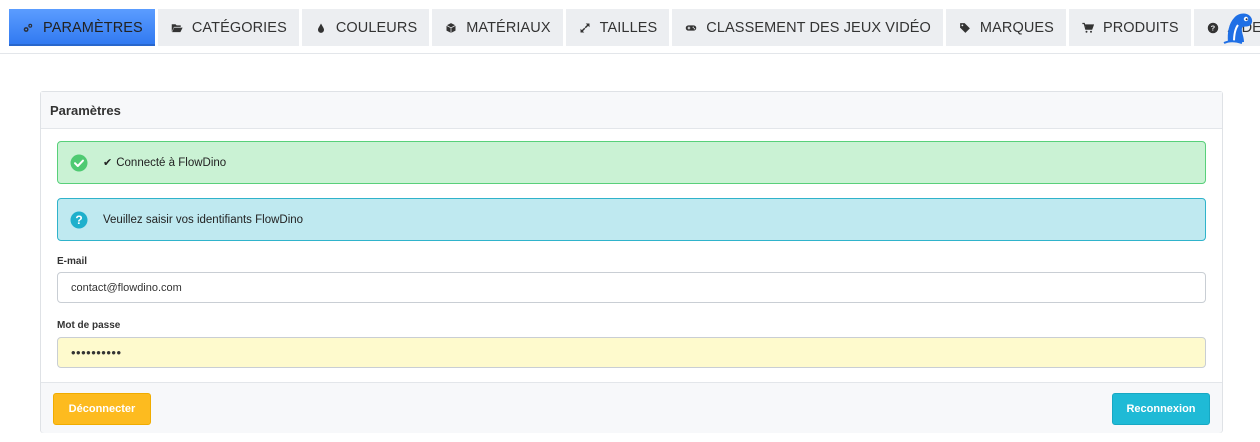 This screenshot has width=1260, height=442. I want to click on tab-label: COULEURS, so click(376, 27).